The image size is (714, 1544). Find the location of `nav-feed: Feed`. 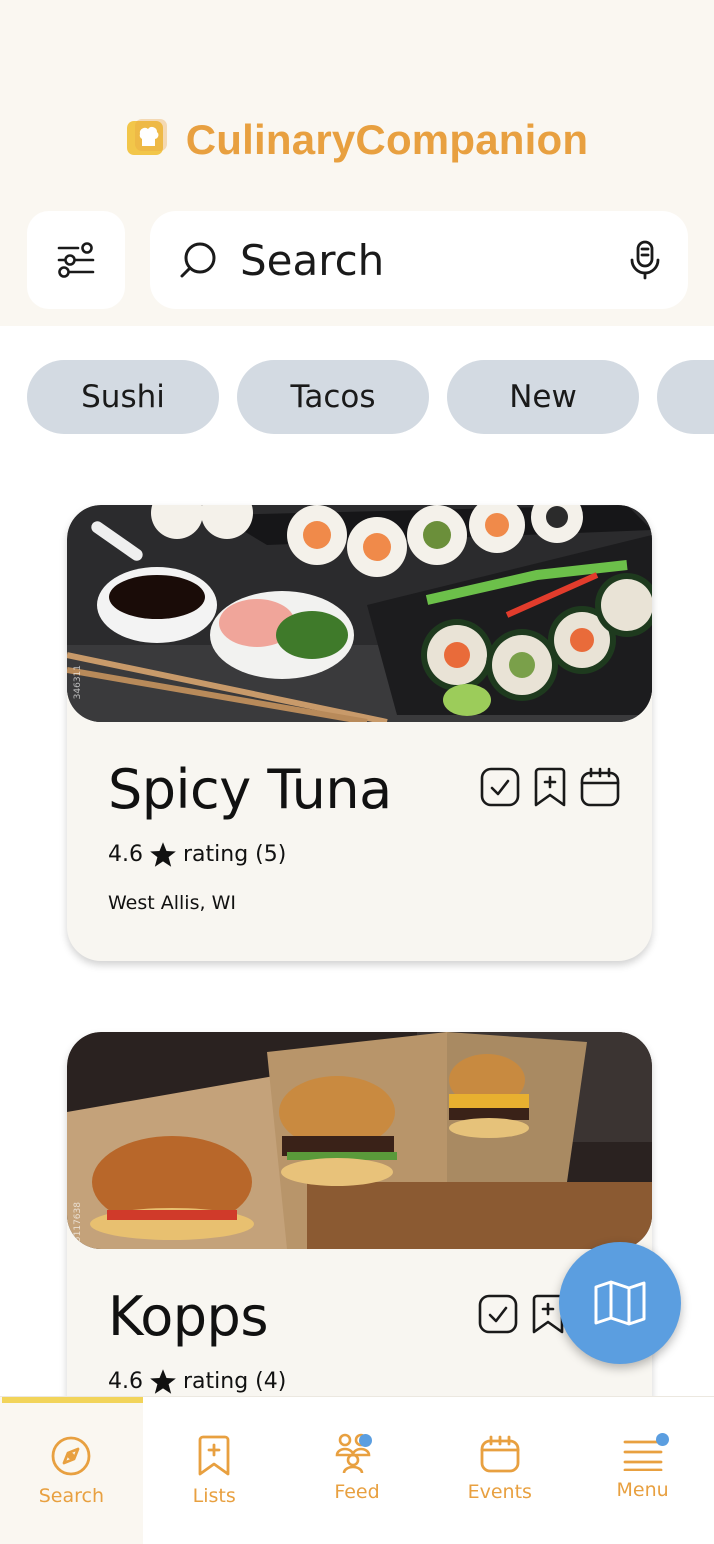

nav-feed: Feed is located at coordinates (357, 1470).